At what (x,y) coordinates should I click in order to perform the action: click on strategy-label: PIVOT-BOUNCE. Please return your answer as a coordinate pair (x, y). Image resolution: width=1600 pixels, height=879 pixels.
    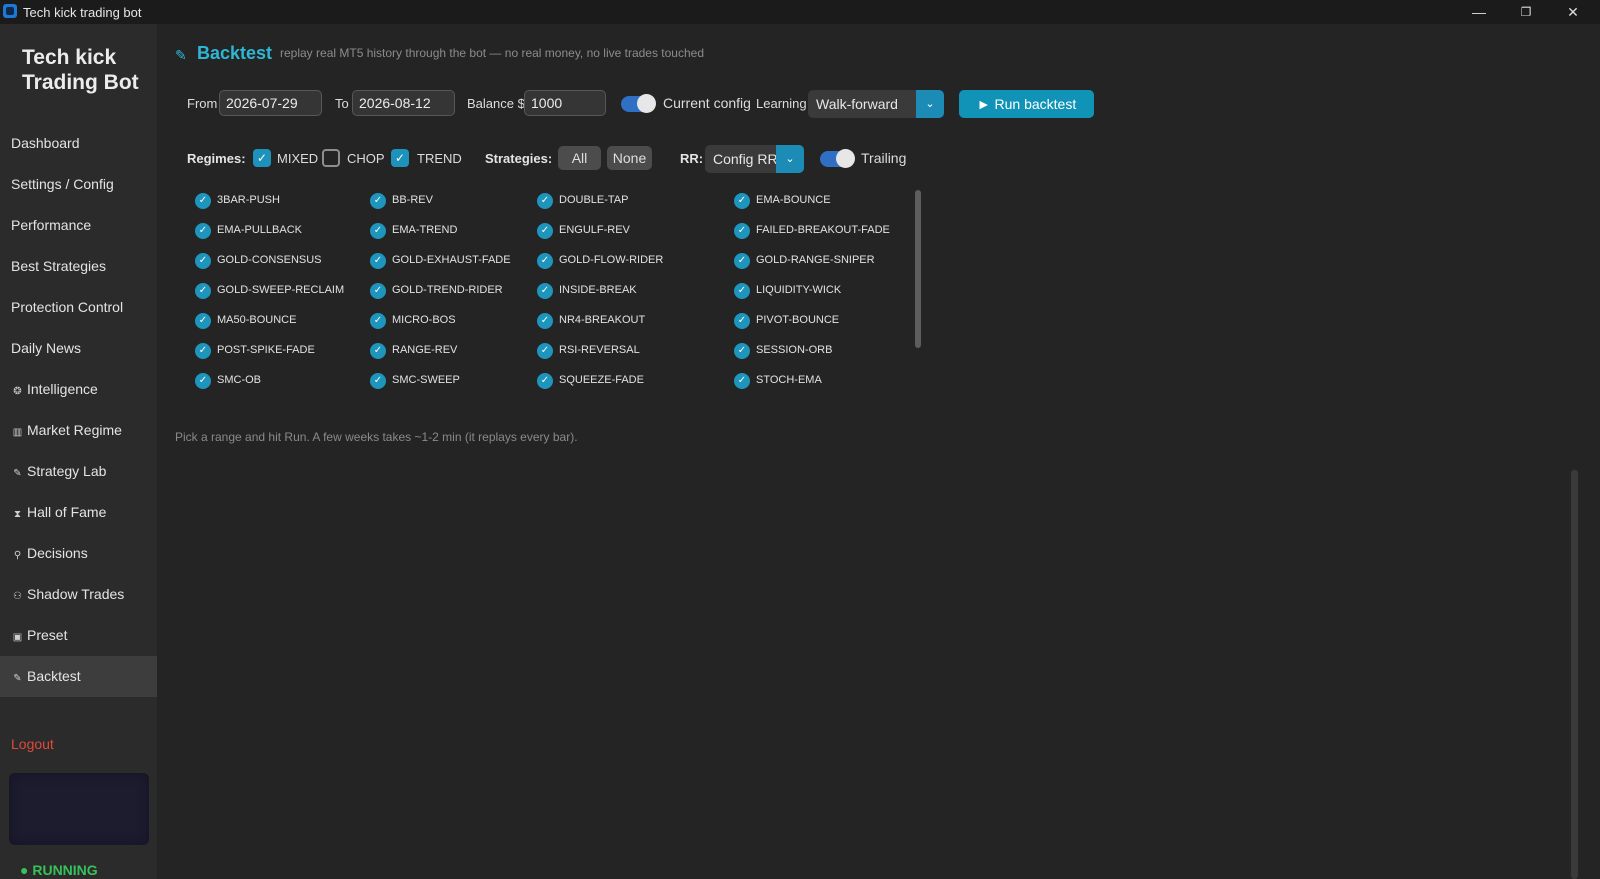
    Looking at the image, I should click on (798, 320).